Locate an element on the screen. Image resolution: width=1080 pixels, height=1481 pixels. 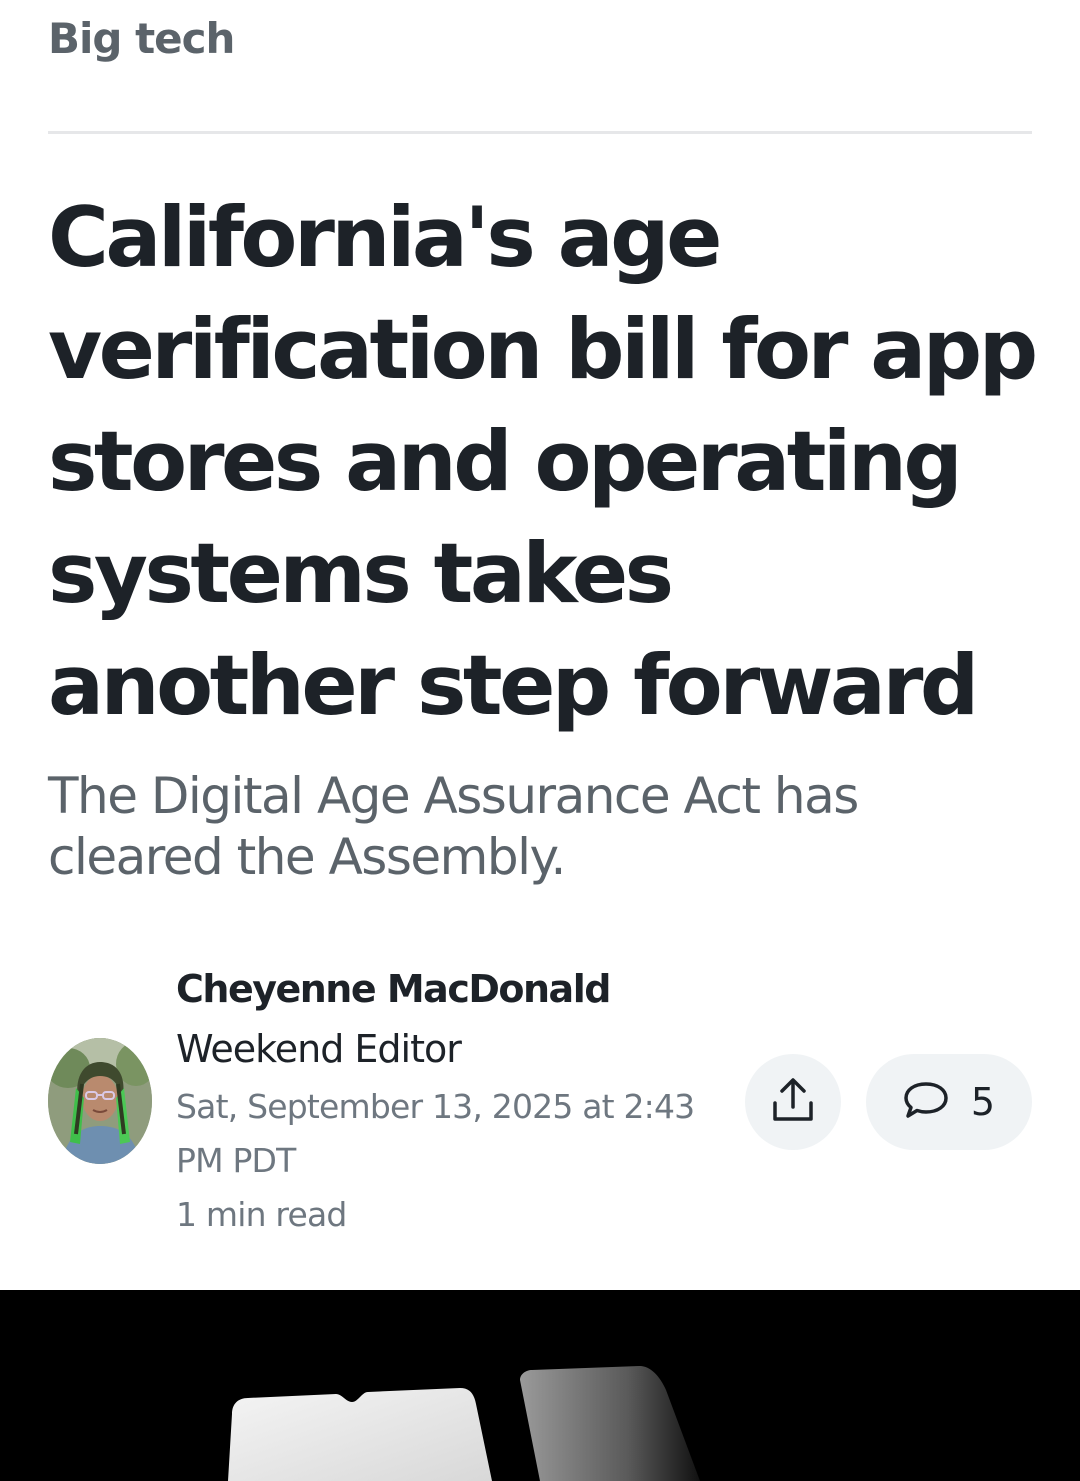
publish-timestamp: Sat, September 13, 2025 at 2:43 PM PDT is located at coordinates (435, 1133).